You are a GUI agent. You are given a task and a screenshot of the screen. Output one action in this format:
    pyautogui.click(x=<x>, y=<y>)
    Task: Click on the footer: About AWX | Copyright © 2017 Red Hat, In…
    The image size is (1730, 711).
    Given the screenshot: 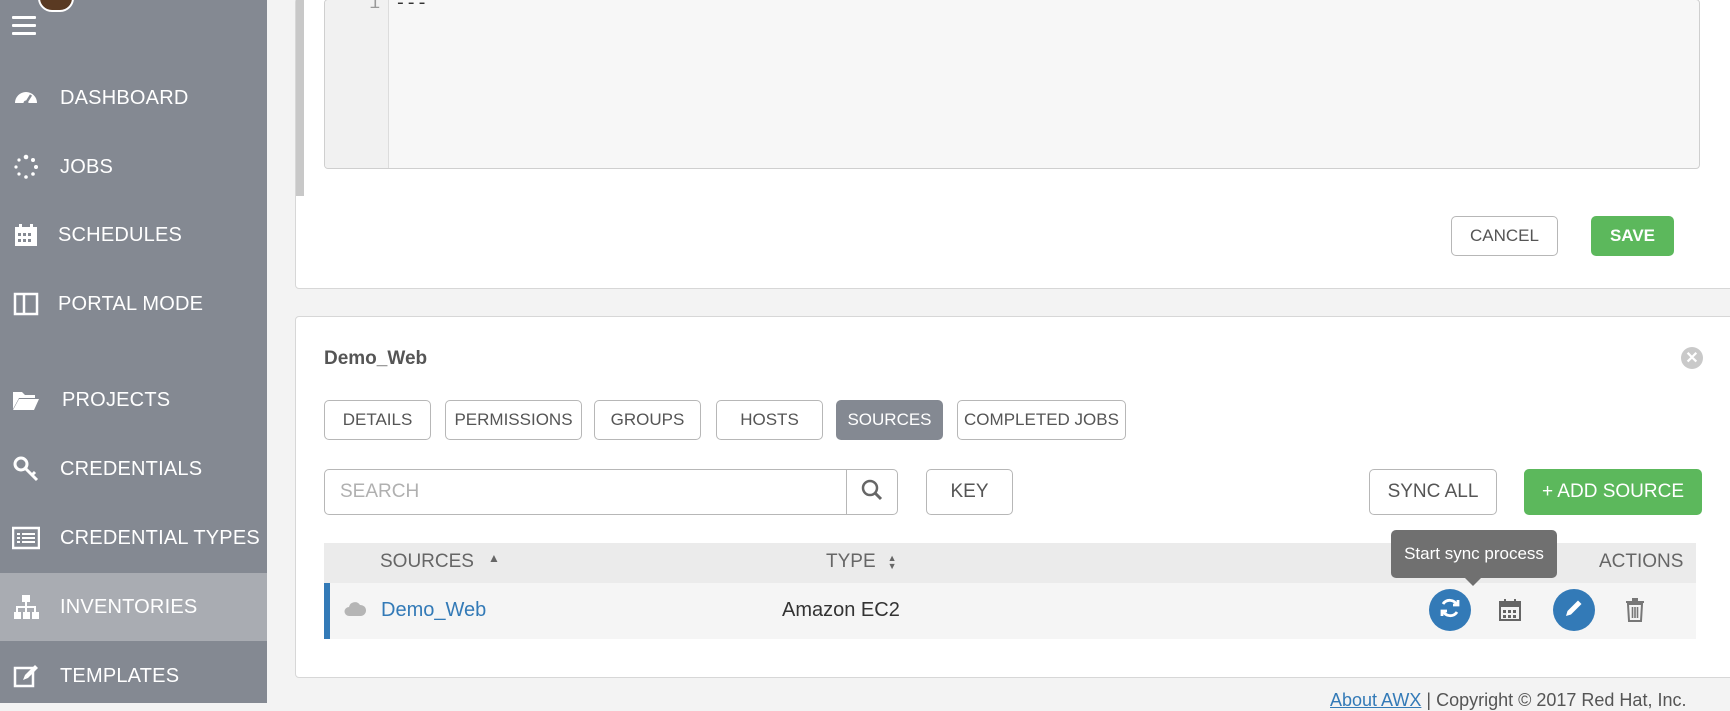 What is the action you would take?
    pyautogui.click(x=1508, y=700)
    